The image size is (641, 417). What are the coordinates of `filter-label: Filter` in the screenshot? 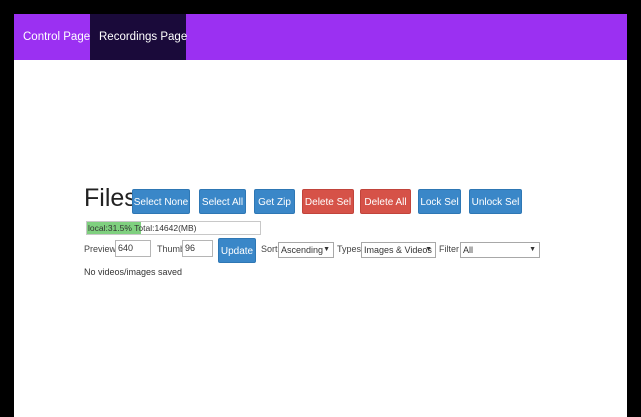 It's located at (449, 249).